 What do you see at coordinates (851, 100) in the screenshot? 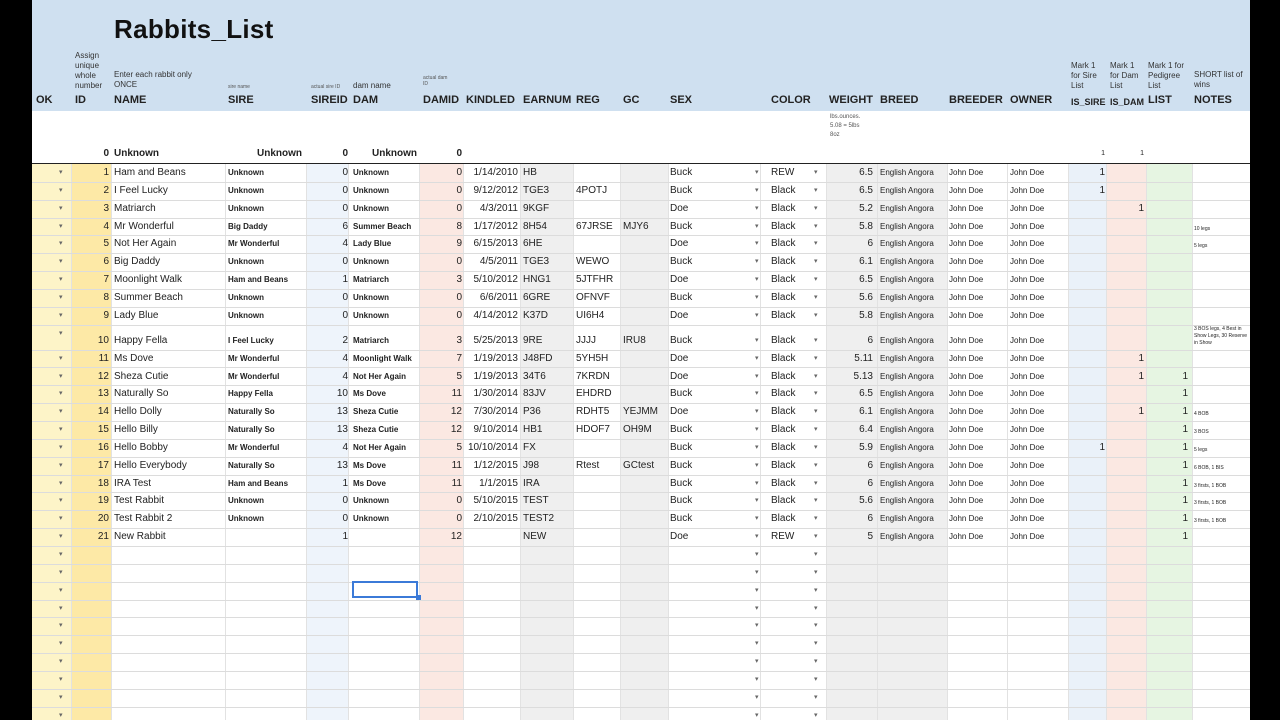
I see `header-weight: WEIGHT` at bounding box center [851, 100].